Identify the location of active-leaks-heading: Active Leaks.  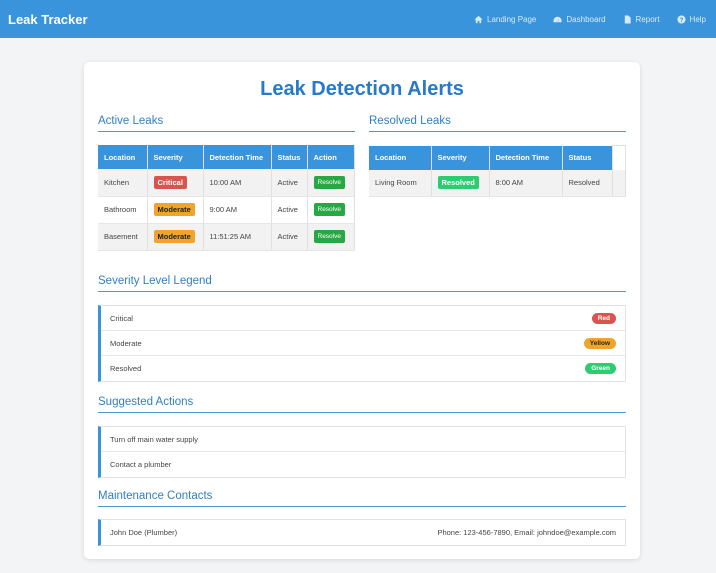
(226, 123).